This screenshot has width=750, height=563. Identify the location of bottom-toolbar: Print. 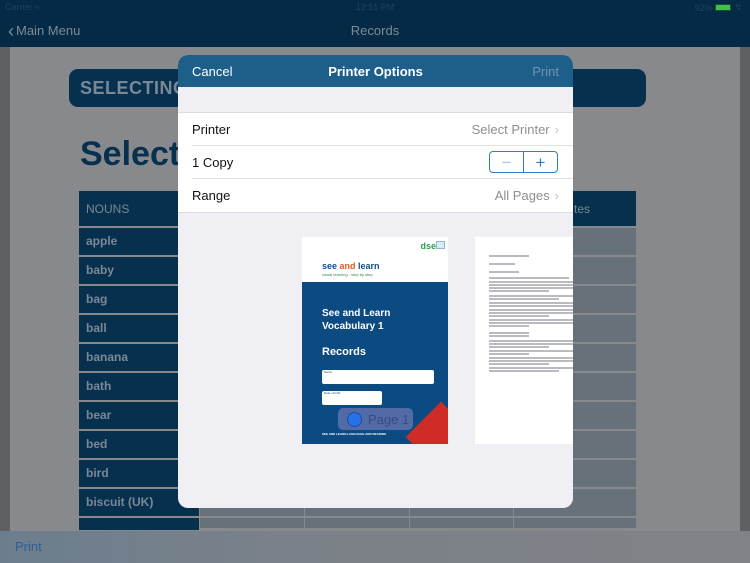
(375, 547).